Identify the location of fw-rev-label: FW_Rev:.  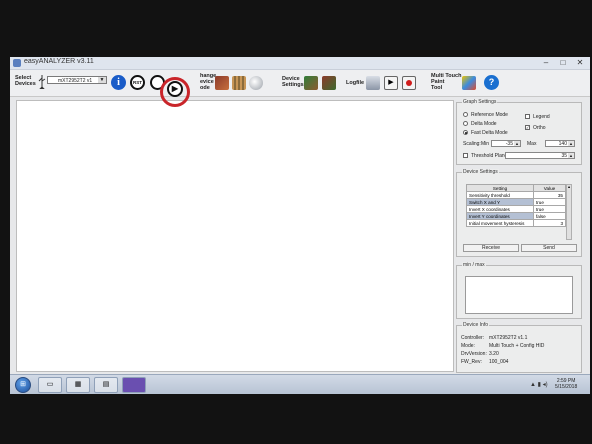
(471, 362).